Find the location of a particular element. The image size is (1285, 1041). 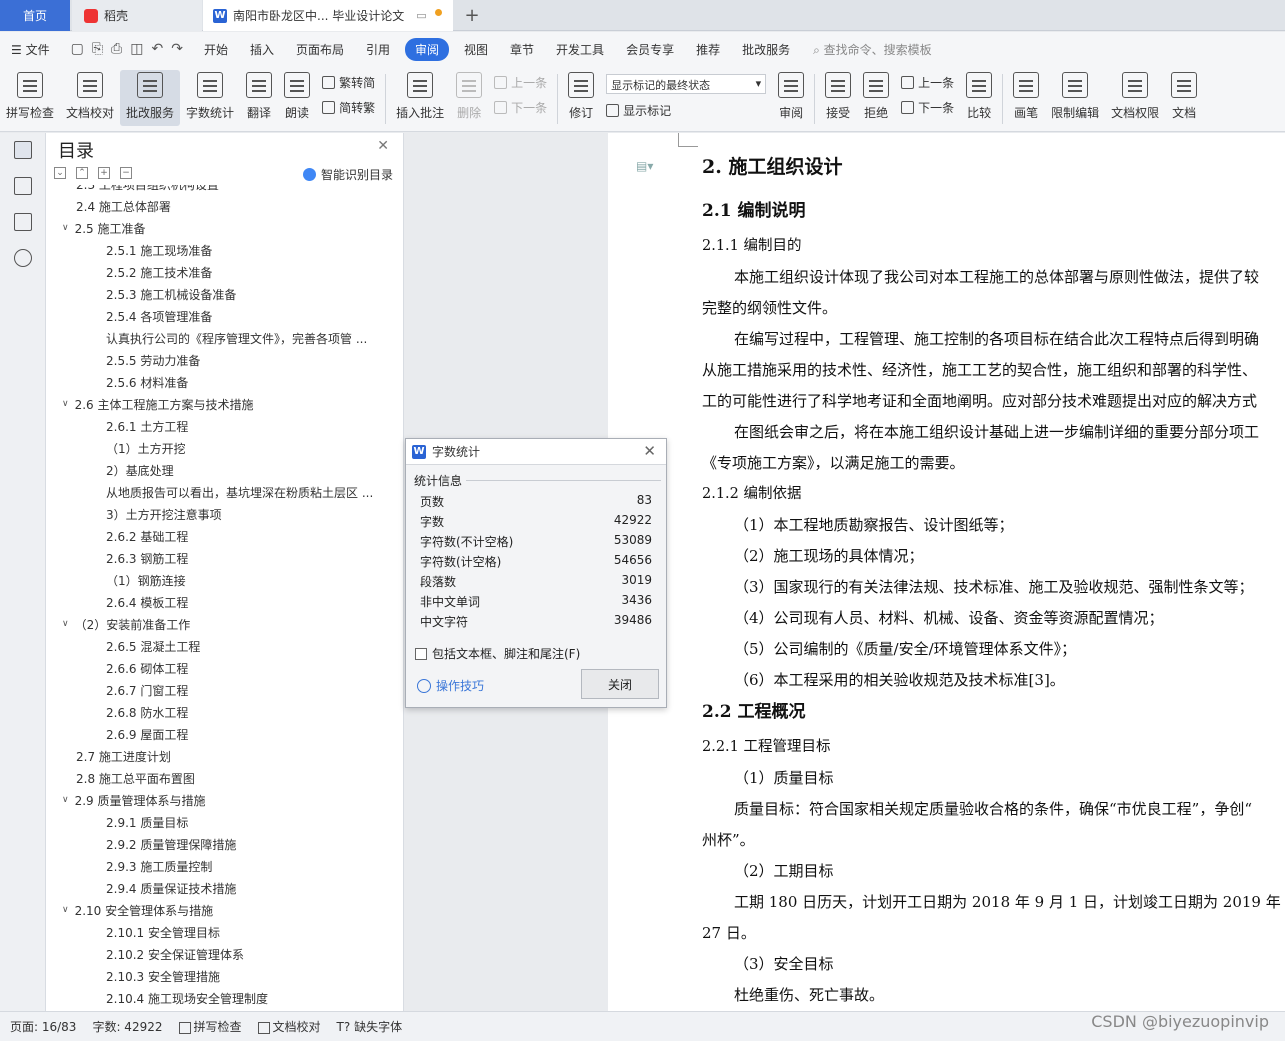

page-indicator: 页面: 16/83 is located at coordinates (43, 1026).